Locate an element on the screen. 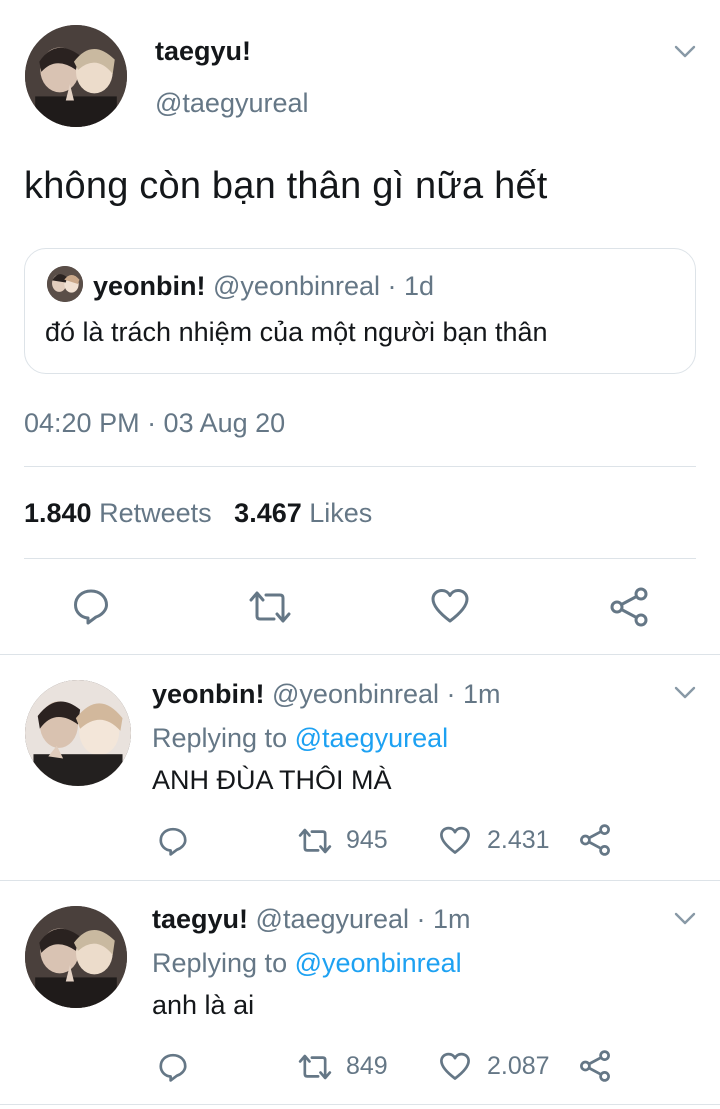 The image size is (720, 1109). retweets-count: 1.840 is located at coordinates (58, 513).